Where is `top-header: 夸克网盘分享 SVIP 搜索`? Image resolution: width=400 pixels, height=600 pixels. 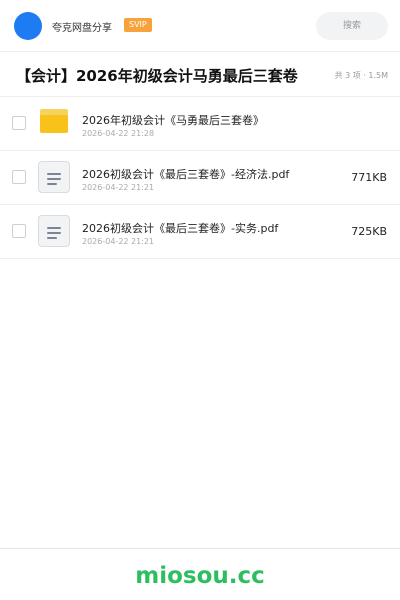 top-header: 夸克网盘分享 SVIP 搜索 is located at coordinates (200, 26).